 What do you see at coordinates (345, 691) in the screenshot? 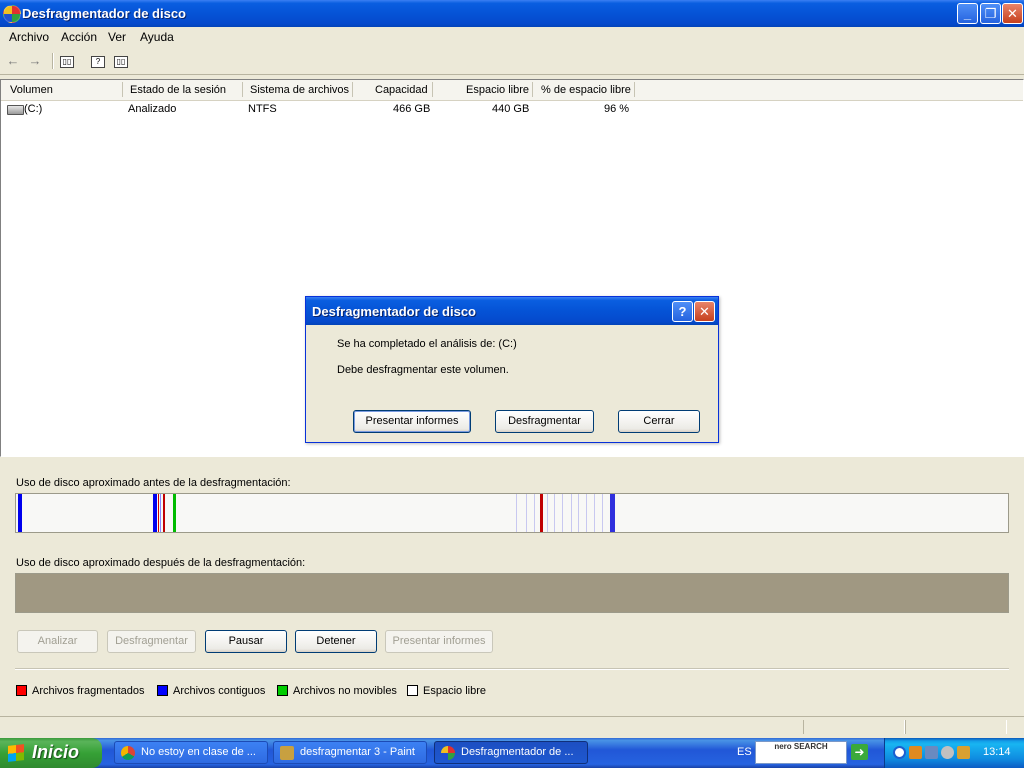
I see `legend-no-movibles: Archivos no movibles` at bounding box center [345, 691].